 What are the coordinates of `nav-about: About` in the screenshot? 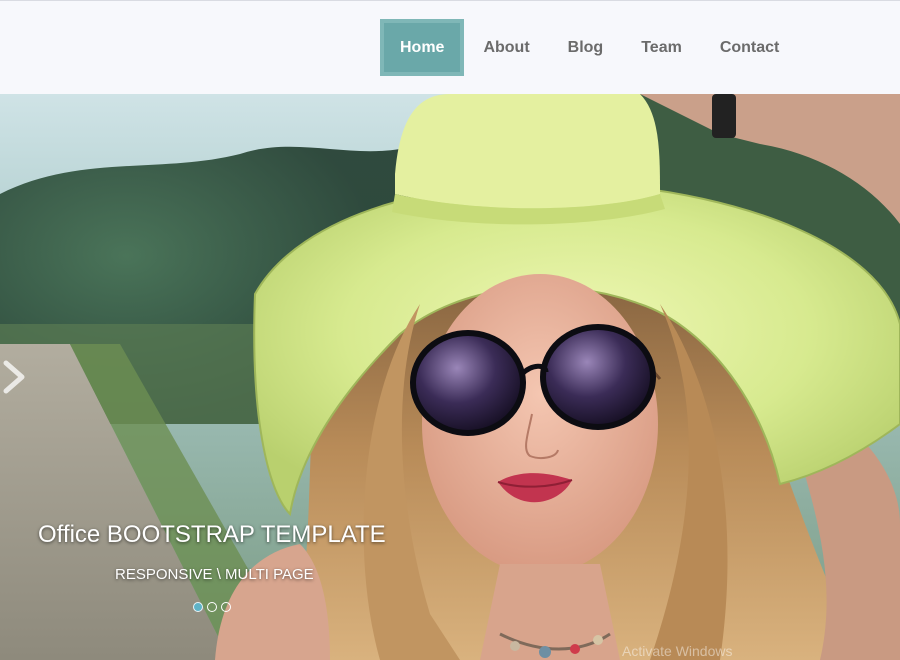 It's located at (506, 47).